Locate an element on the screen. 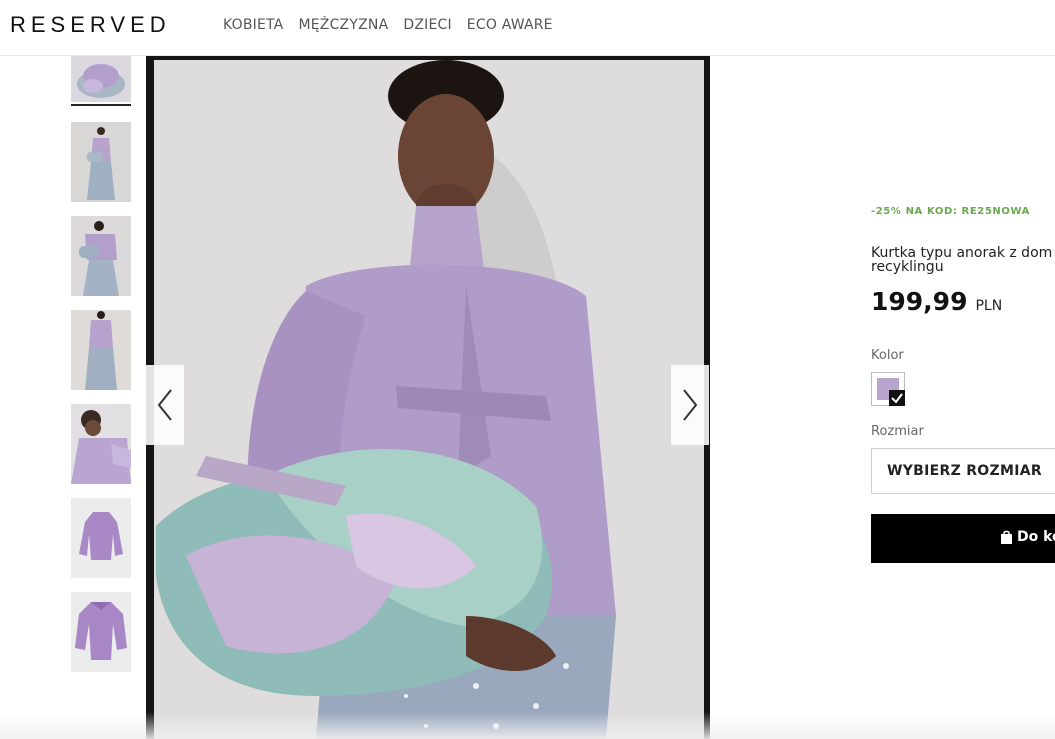 This screenshot has height=739, width=1055. size-select-placeholder: WYBIERZ ROZMIAR is located at coordinates (964, 471).